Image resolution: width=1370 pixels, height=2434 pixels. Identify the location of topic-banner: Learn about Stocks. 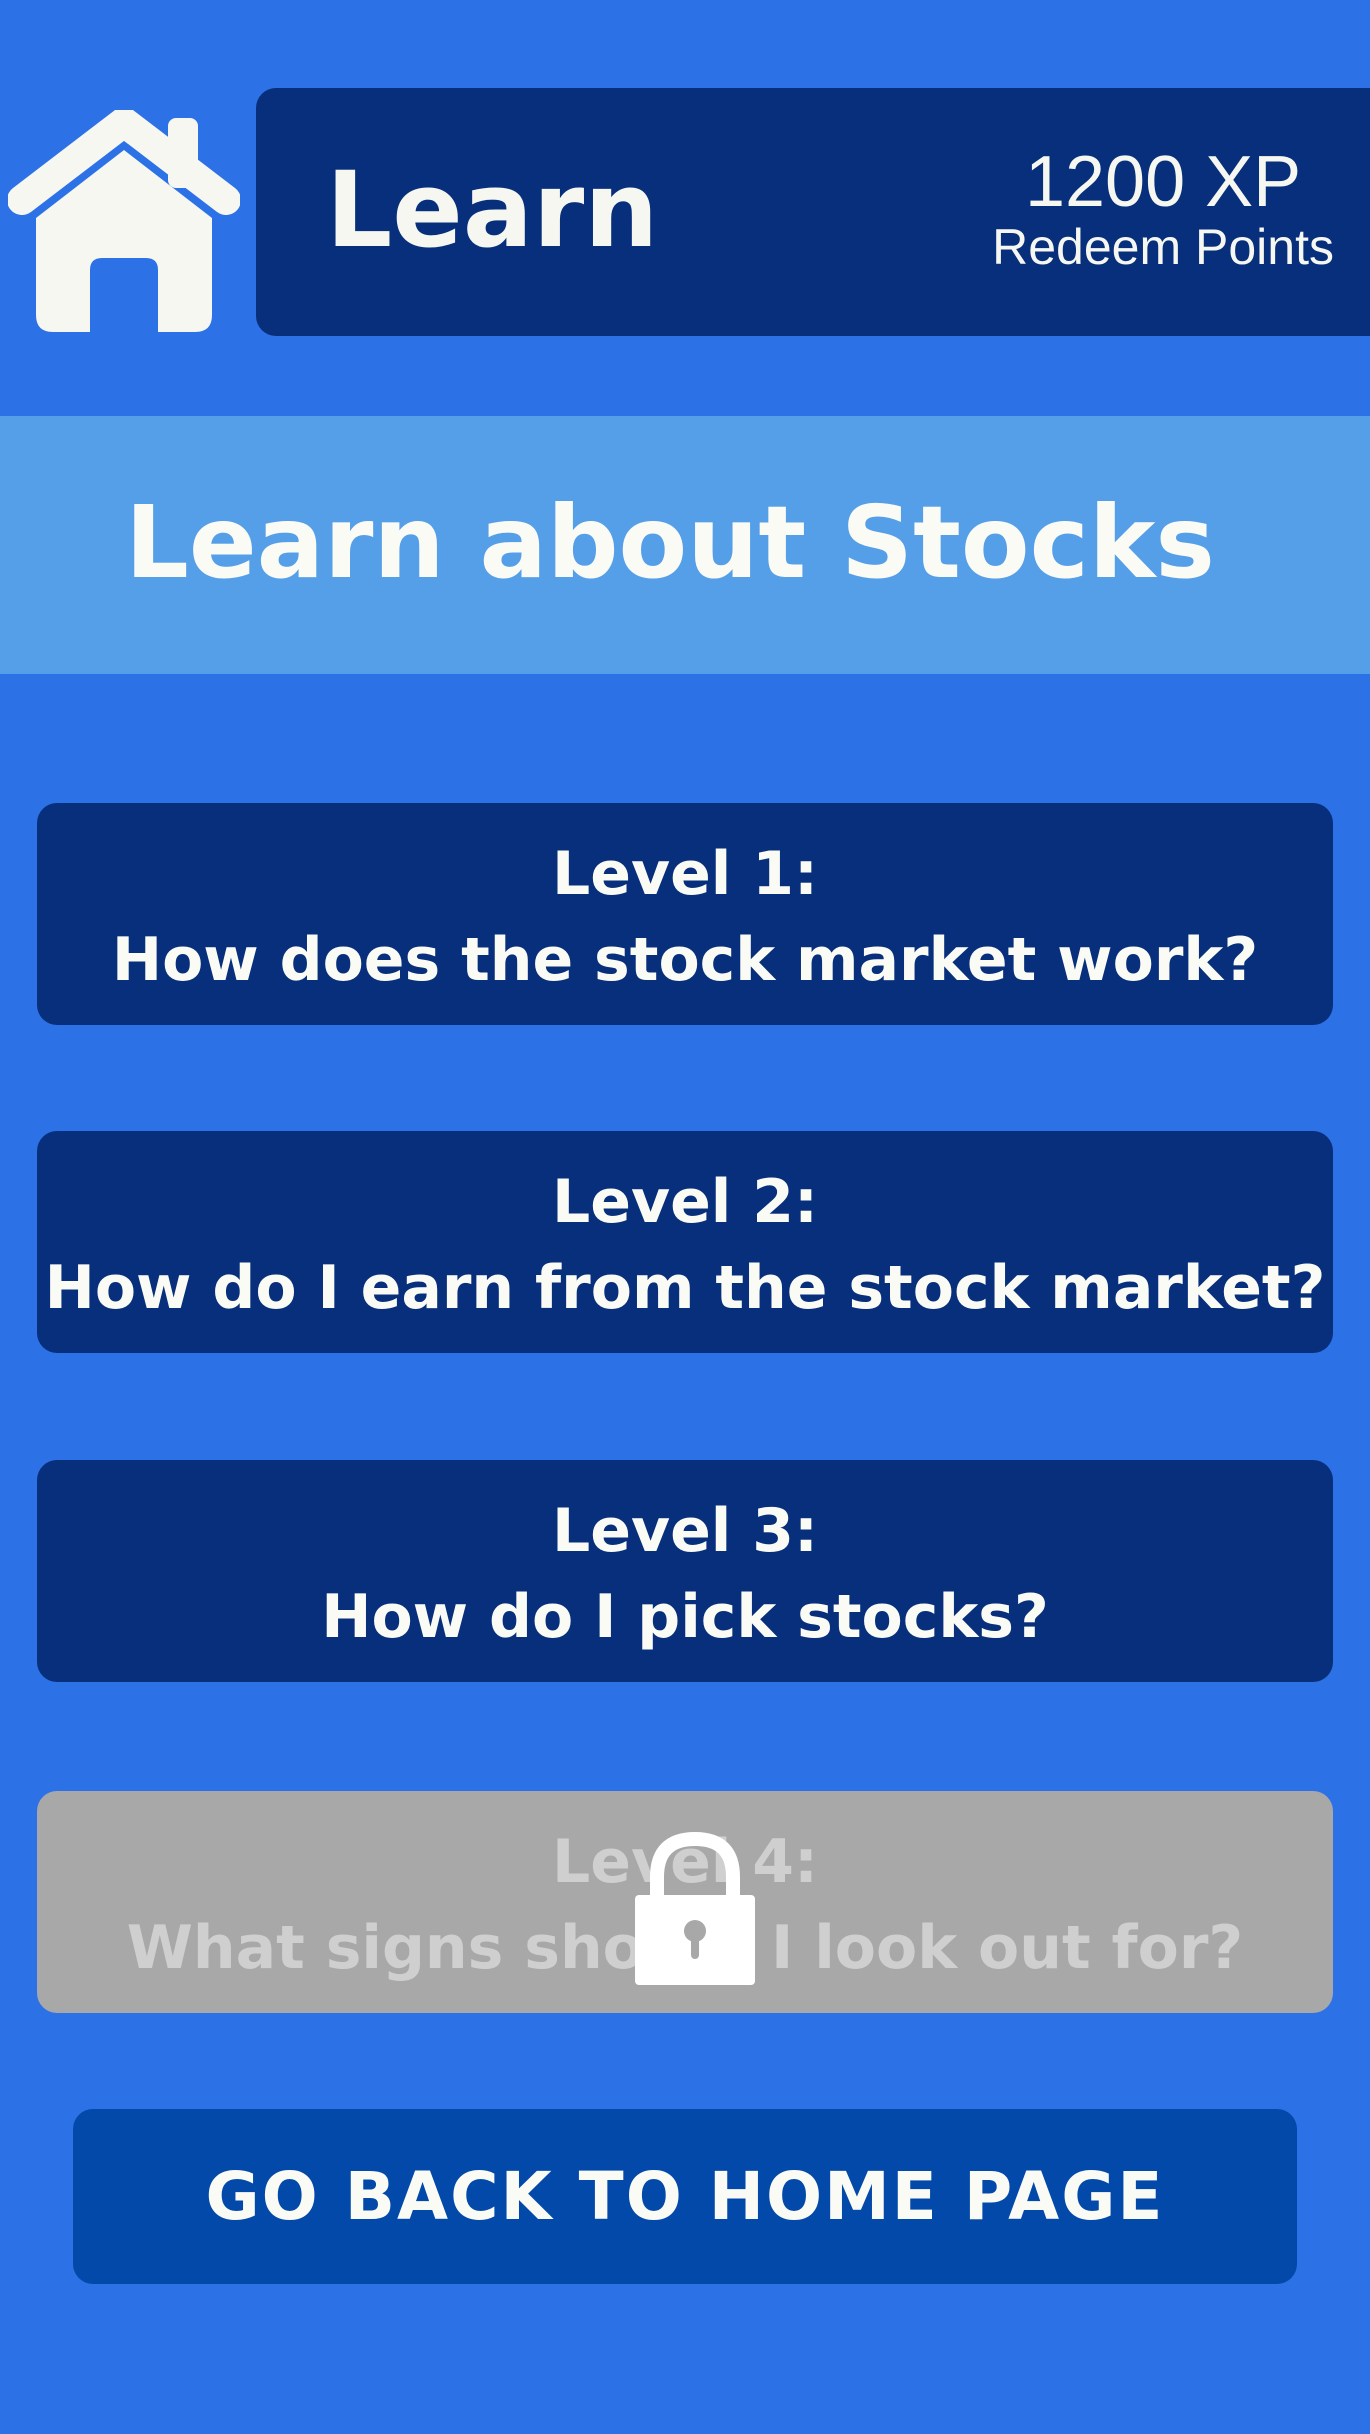
(685, 545).